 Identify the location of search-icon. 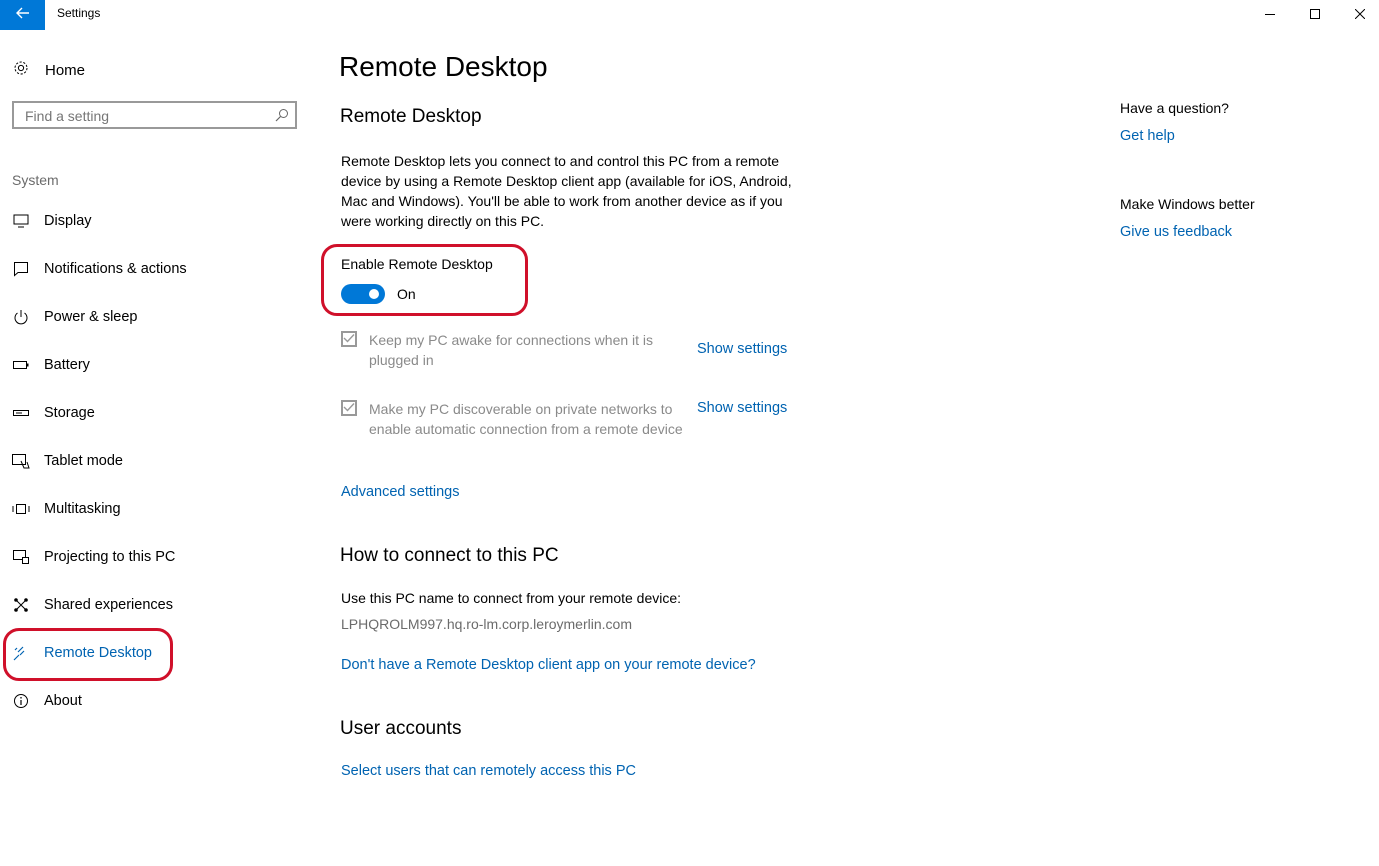
(282, 117).